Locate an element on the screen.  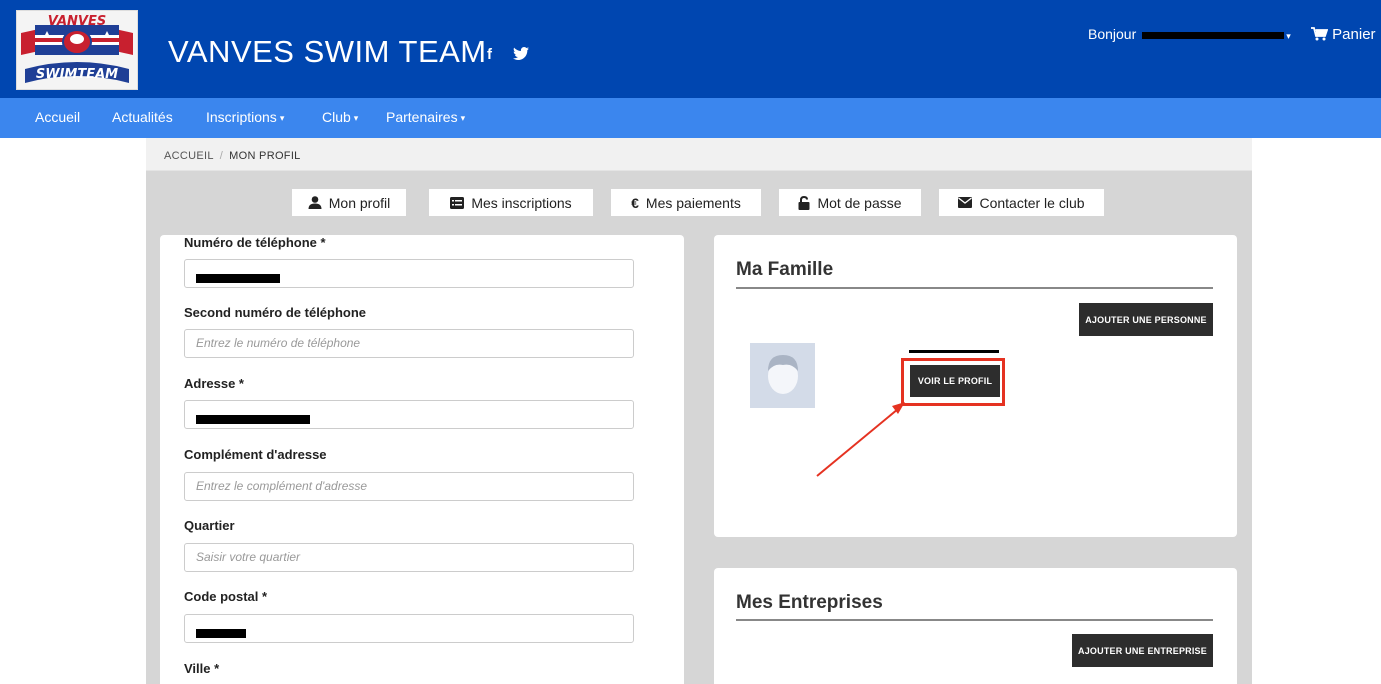
phone-label: Numéro de téléphone * is located at coordinates (255, 242).